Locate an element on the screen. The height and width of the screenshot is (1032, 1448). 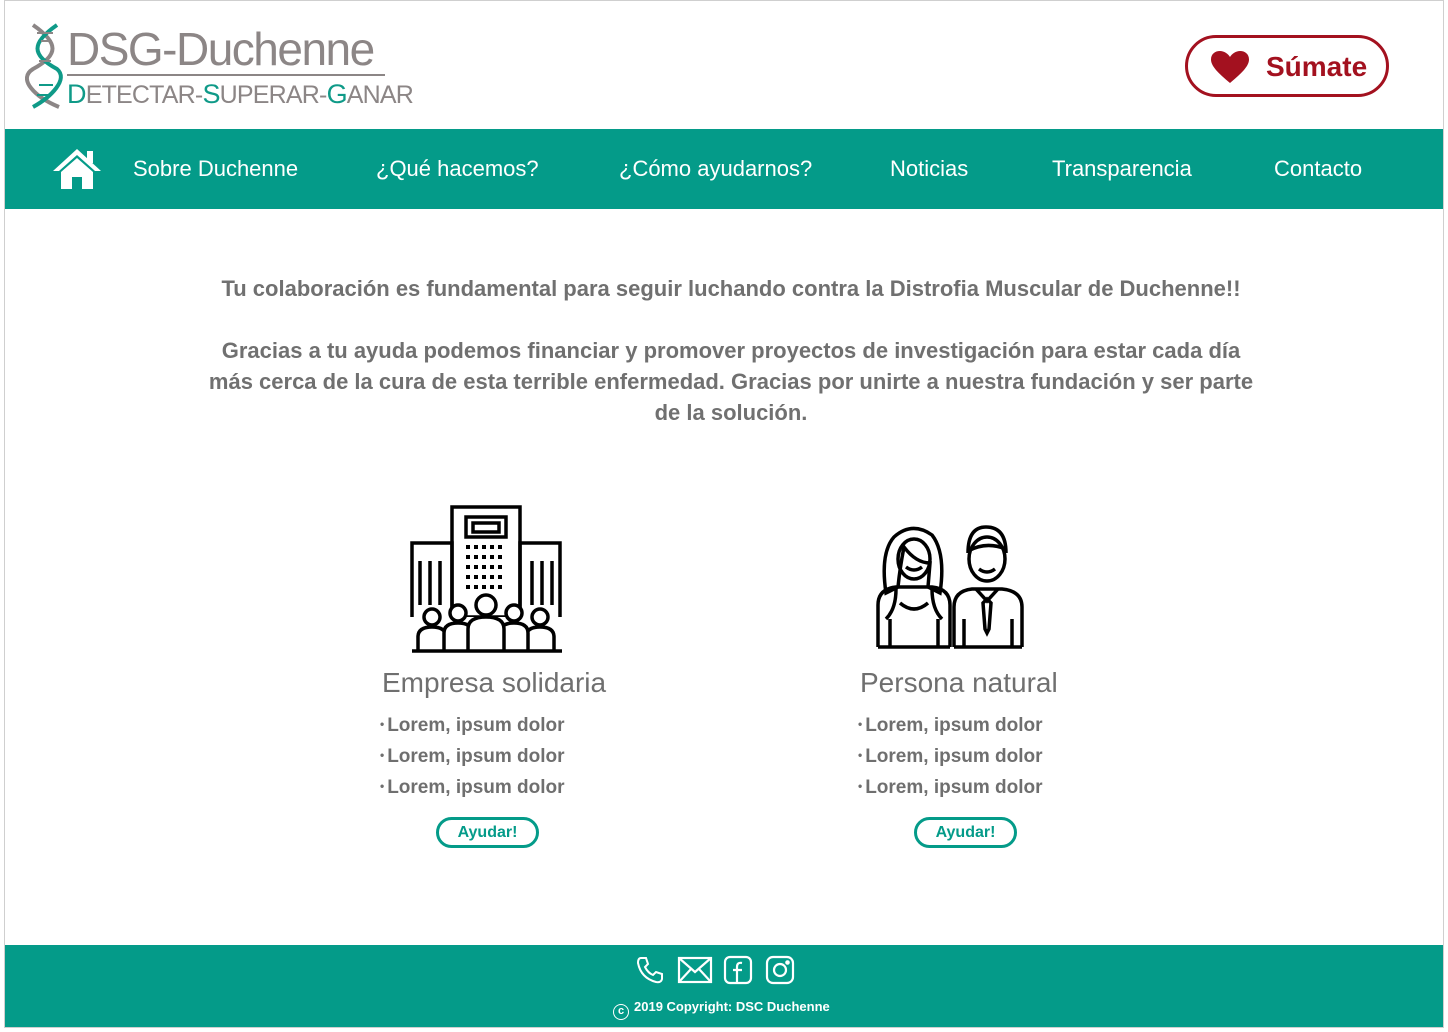
nav-como-ayudarnos: ¿Cómo ayudarnos? is located at coordinates (715, 169).